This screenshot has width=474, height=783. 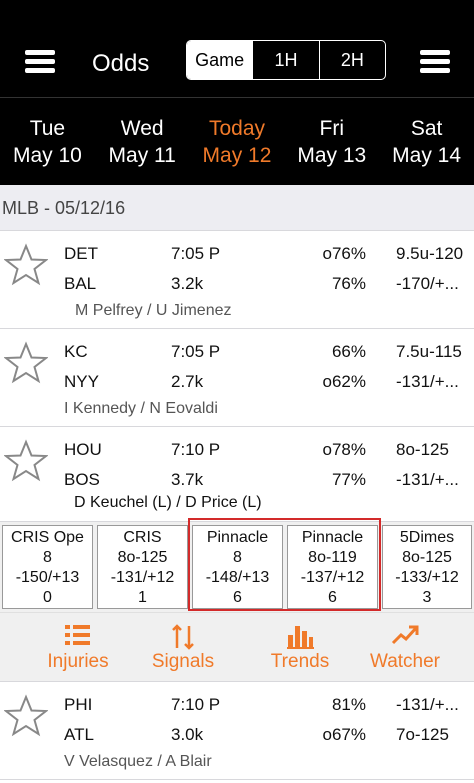 I want to click on segment-1h: 1H, so click(x=285, y=60).